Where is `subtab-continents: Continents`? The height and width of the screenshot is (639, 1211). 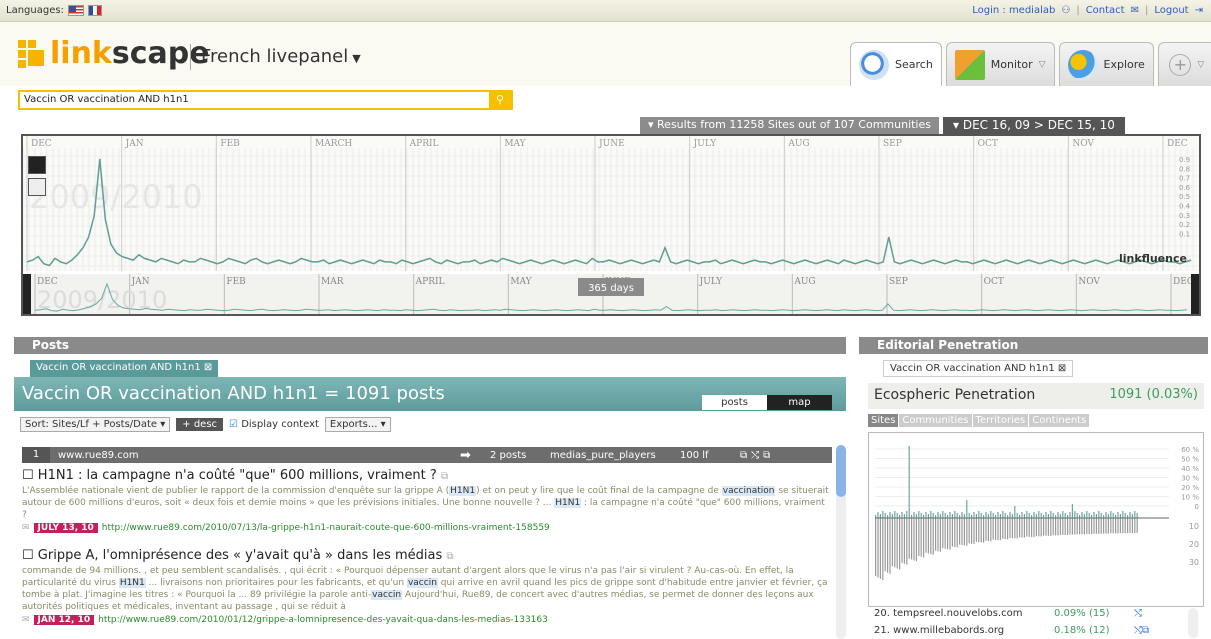
subtab-continents: Continents is located at coordinates (1059, 420).